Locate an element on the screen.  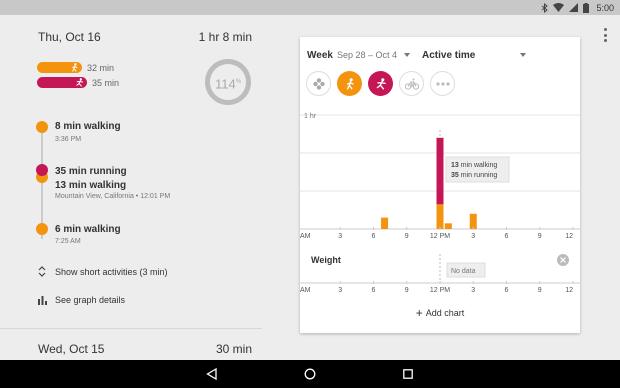
period-selector: Week is located at coordinates (320, 55).